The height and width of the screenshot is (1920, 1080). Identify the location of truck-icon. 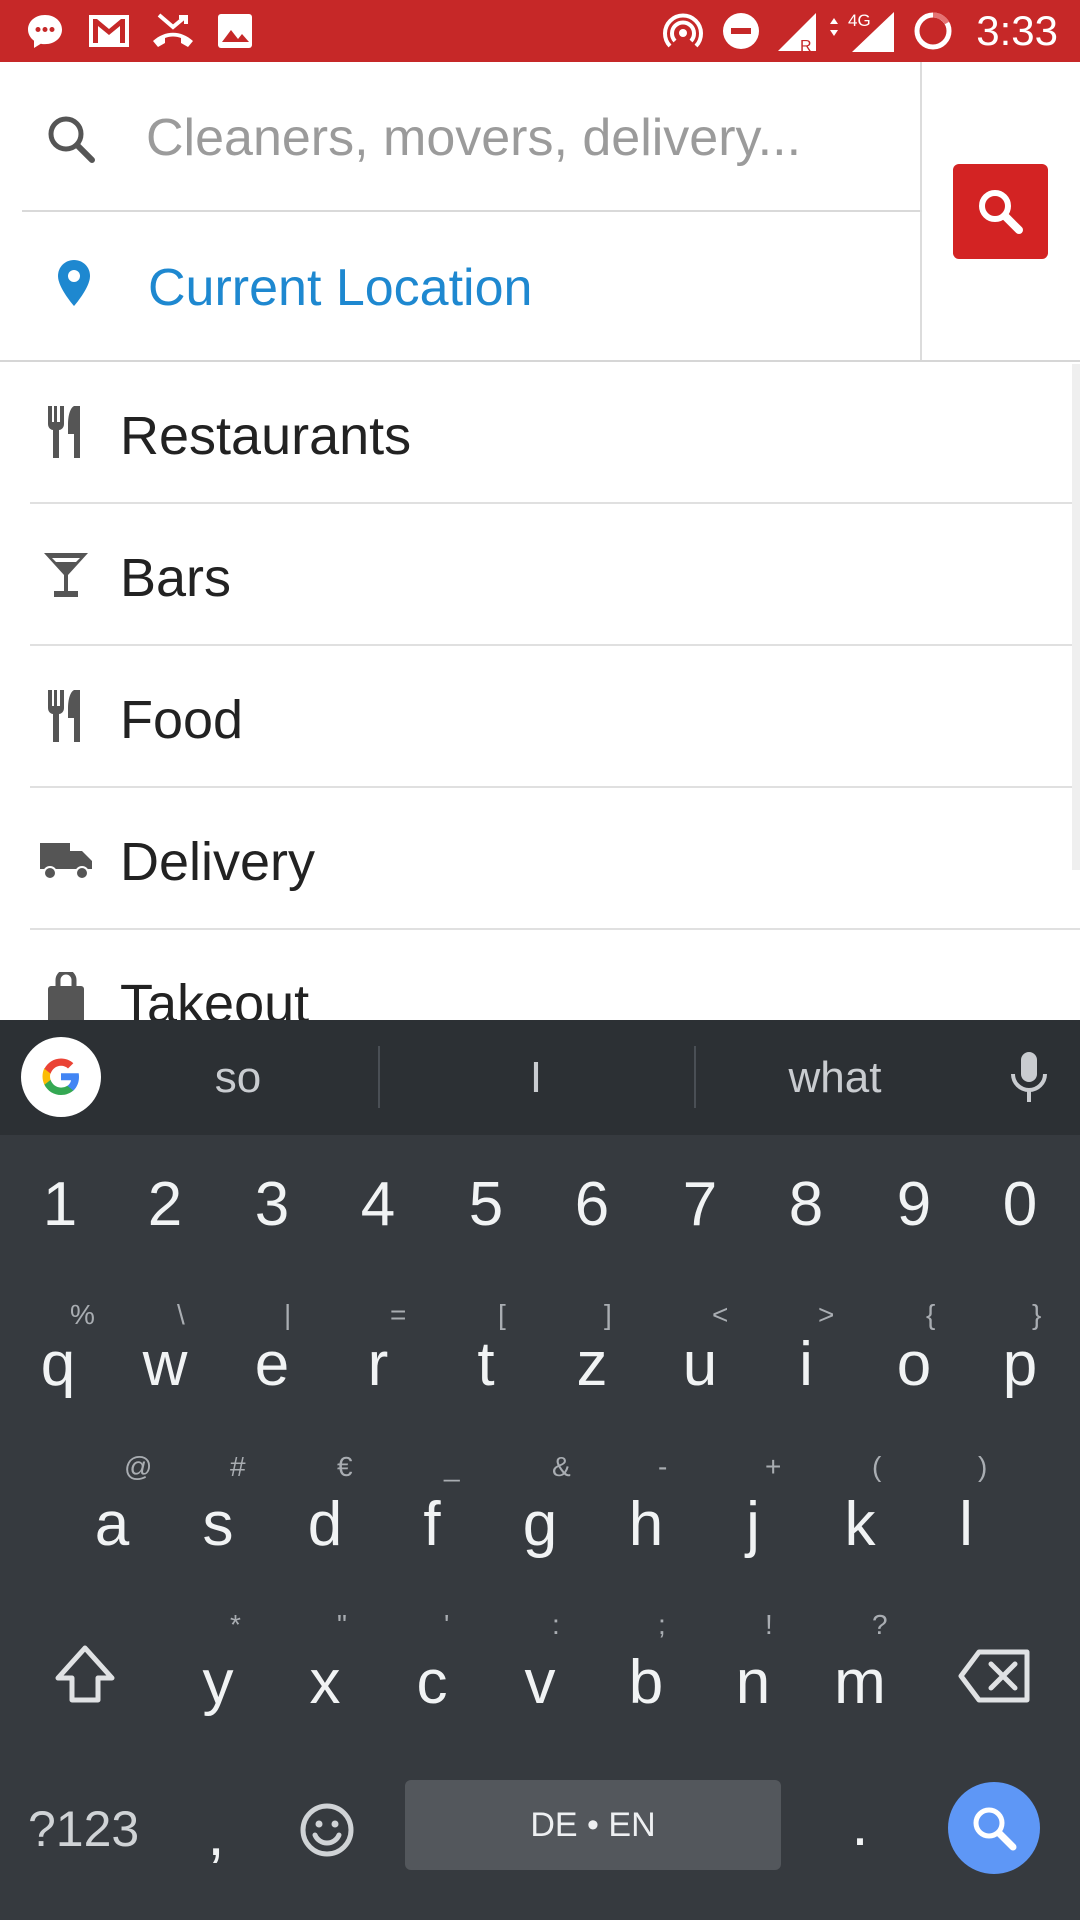
(66, 858).